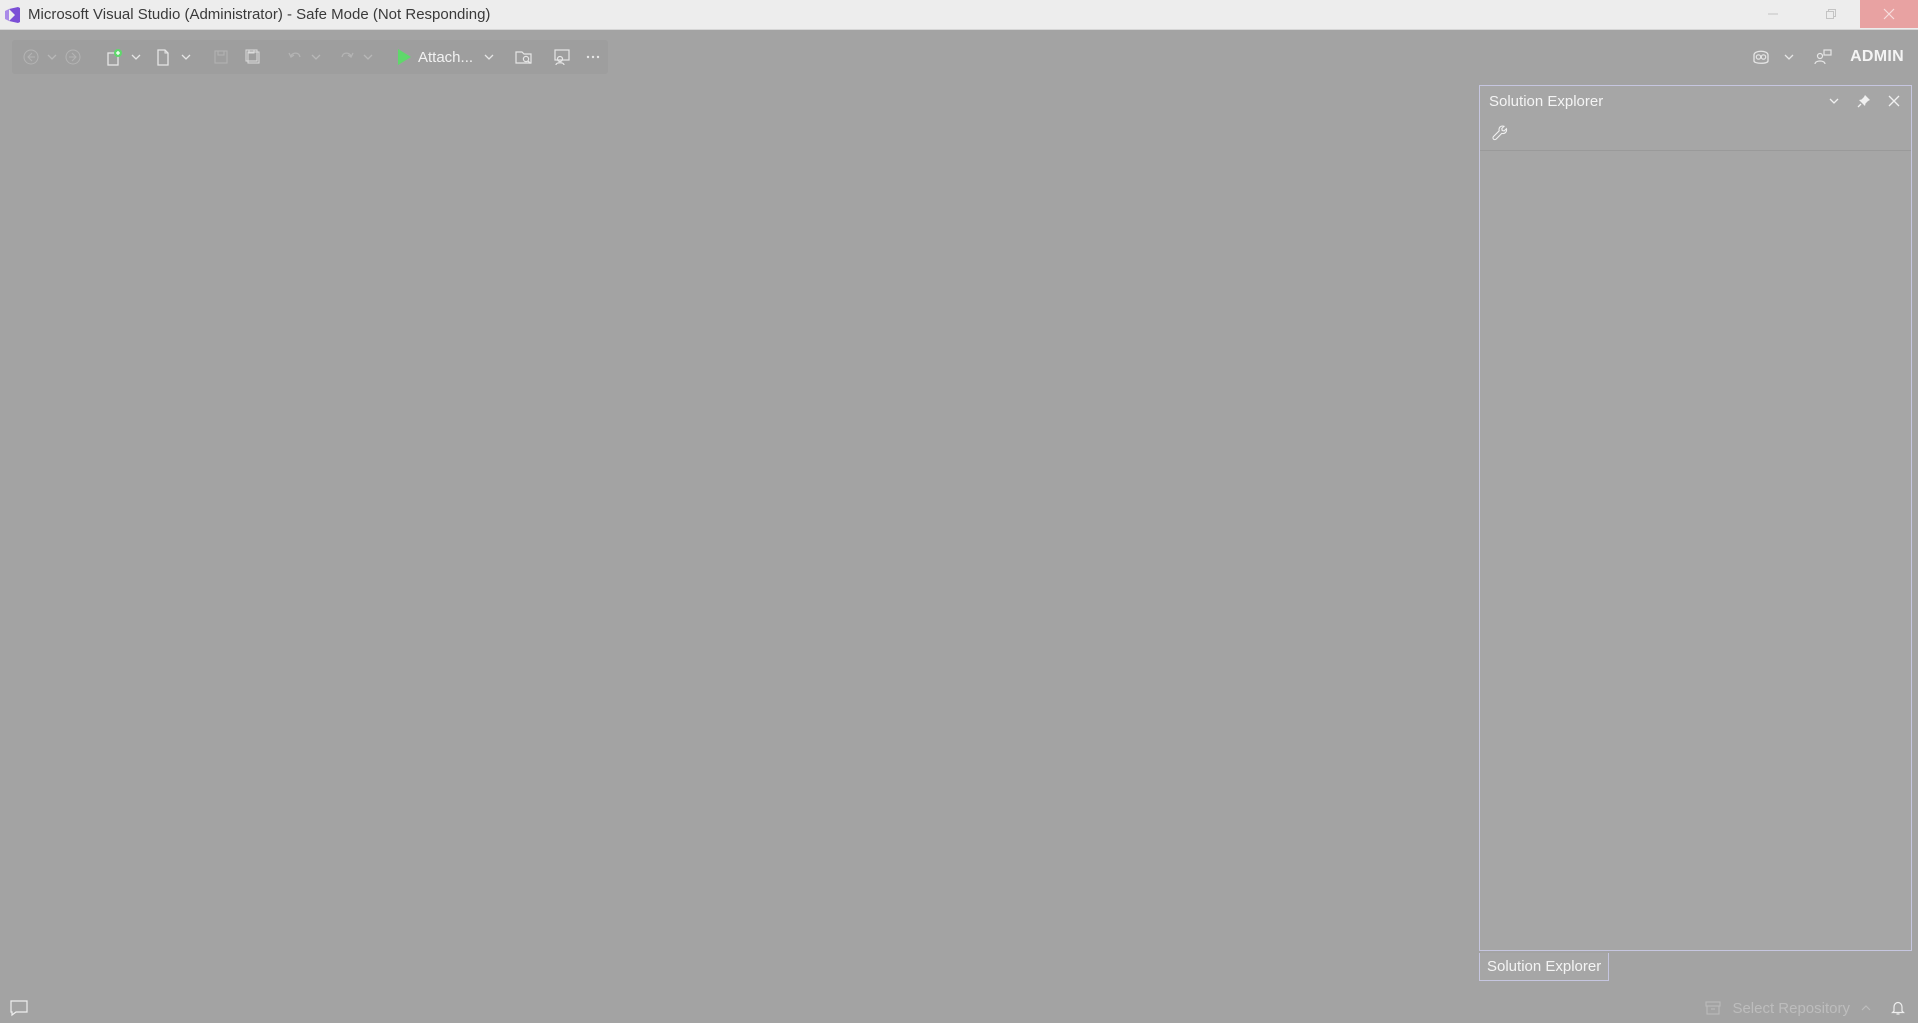 Image resolution: width=1918 pixels, height=1023 pixels. I want to click on minimize-button, so click(1773, 14).